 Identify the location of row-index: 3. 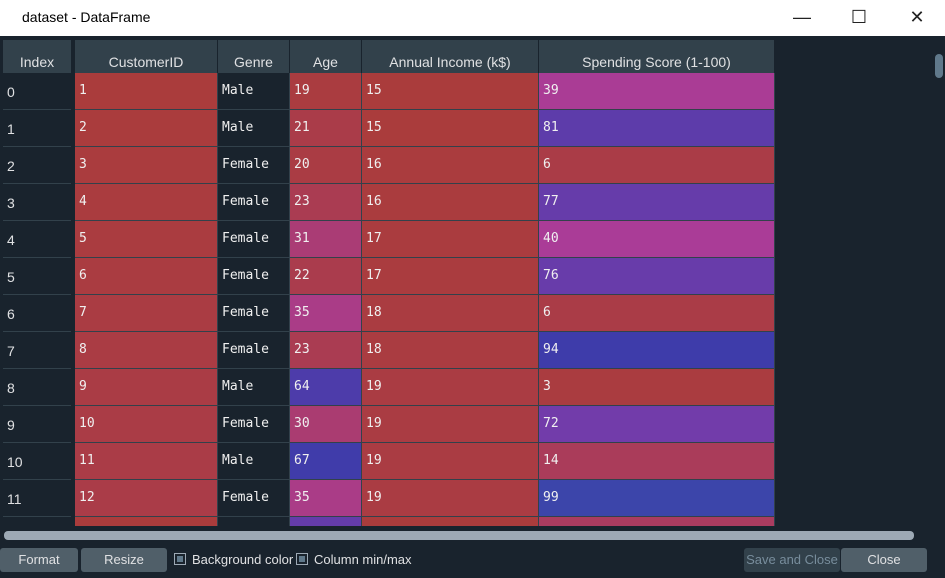
(37, 202).